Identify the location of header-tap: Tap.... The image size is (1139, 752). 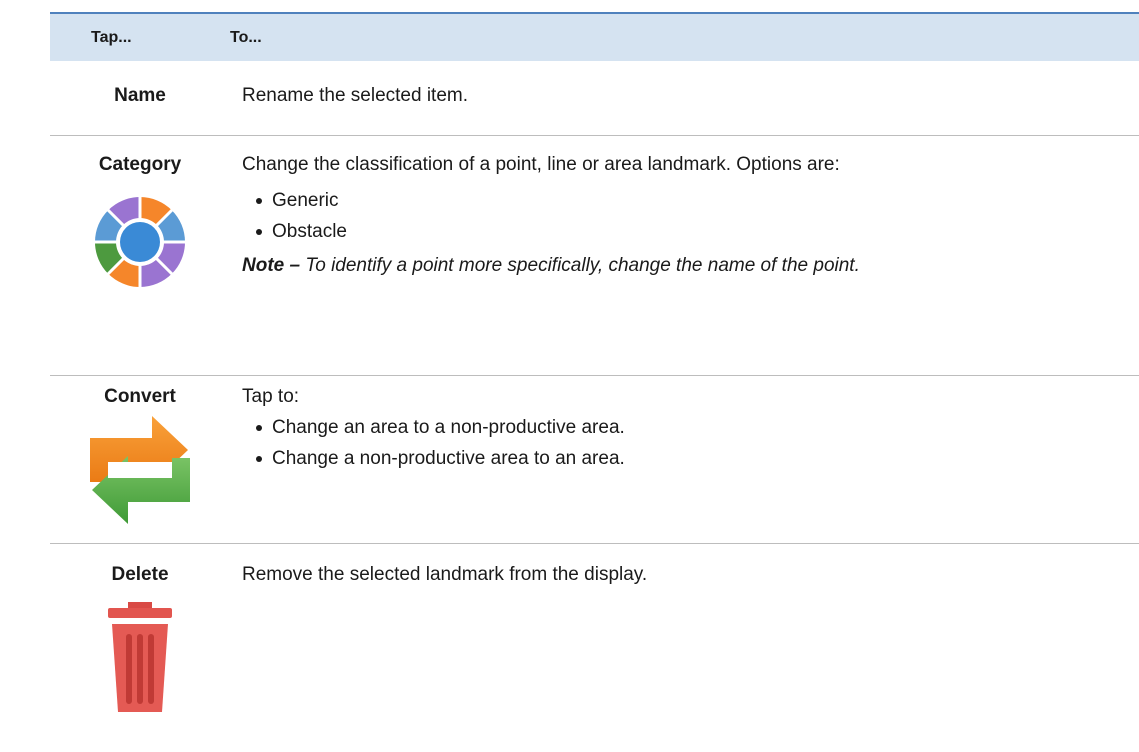
(140, 36).